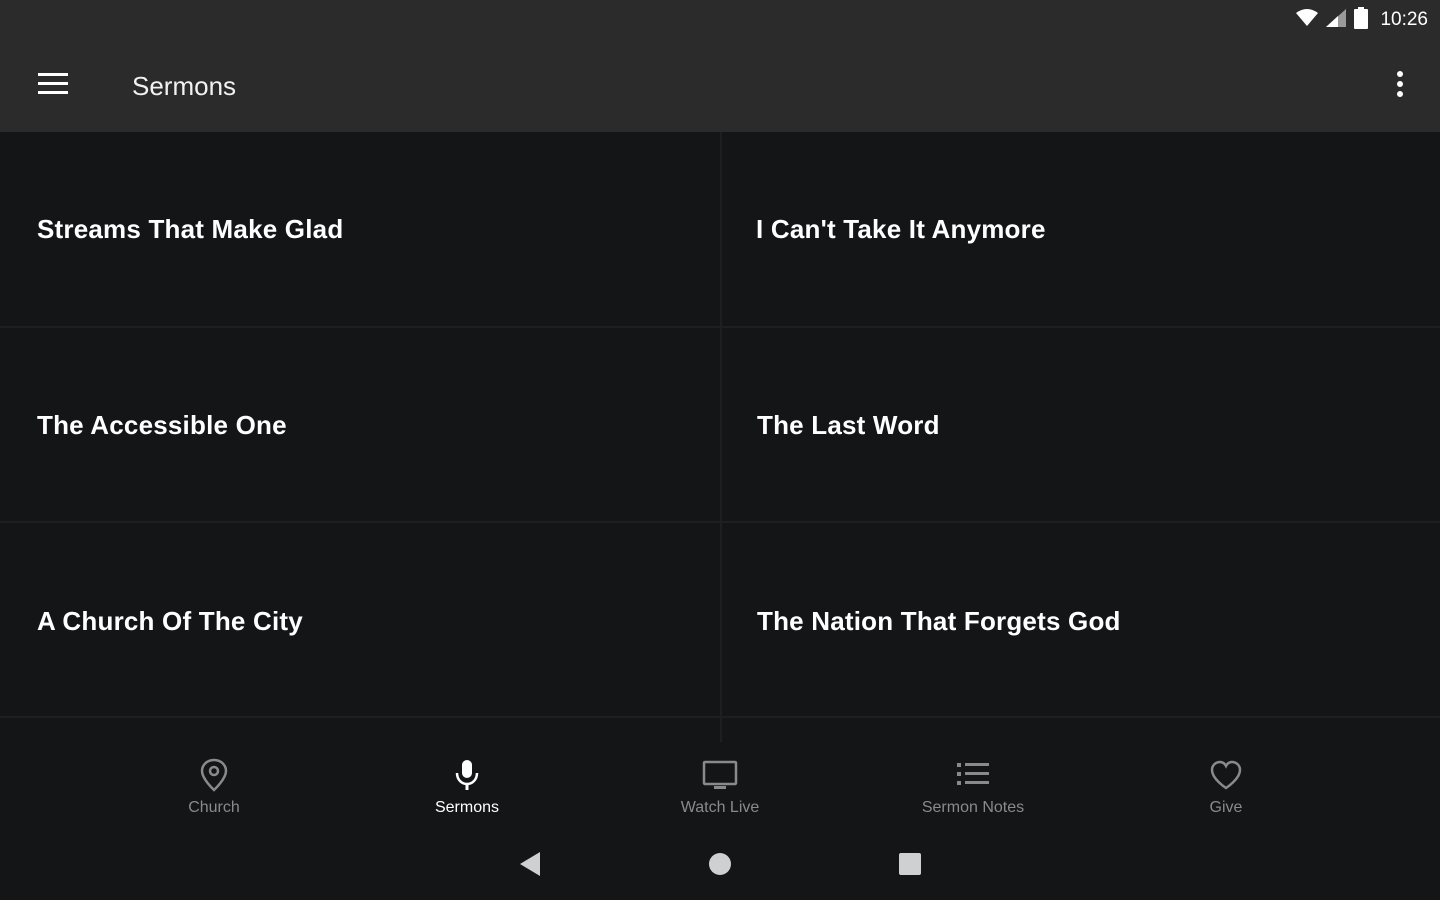 Image resolution: width=1440 pixels, height=900 pixels. I want to click on monitor-icon, so click(720, 777).